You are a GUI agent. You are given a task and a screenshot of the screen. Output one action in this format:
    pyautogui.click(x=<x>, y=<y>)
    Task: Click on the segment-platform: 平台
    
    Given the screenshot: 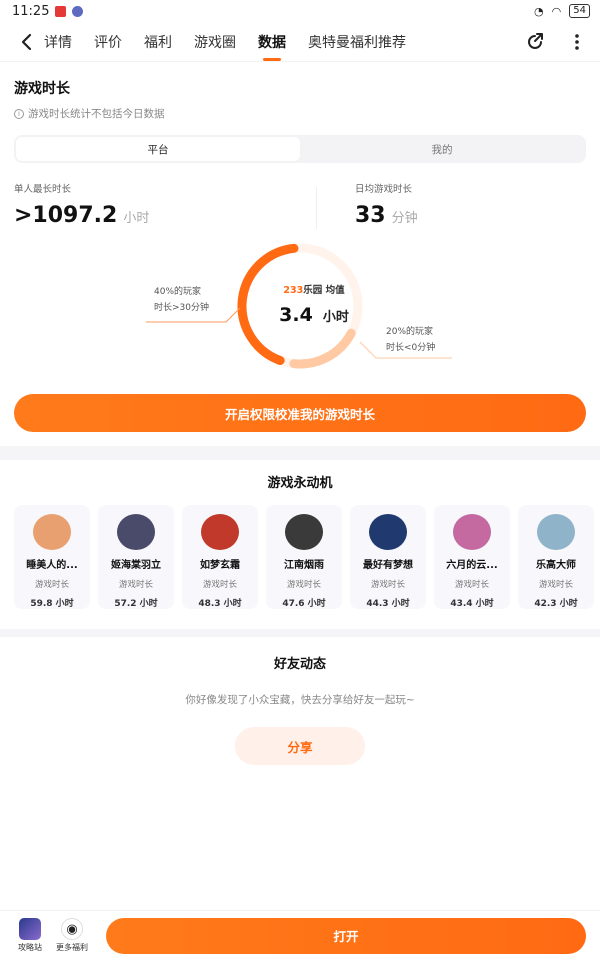 What is the action you would take?
    pyautogui.click(x=158, y=149)
    